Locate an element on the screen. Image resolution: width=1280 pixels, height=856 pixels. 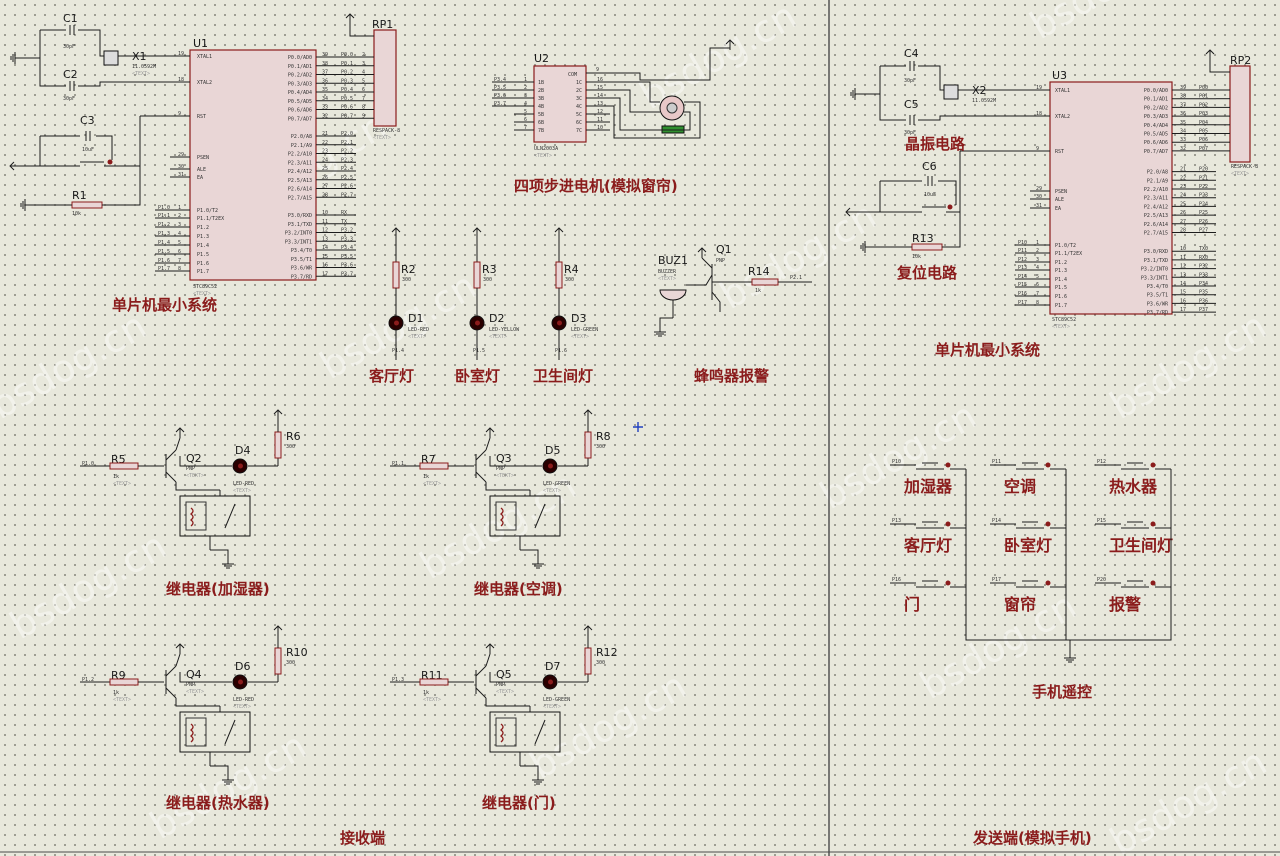
c1-ref: C1 is located at coordinates (70, 18).